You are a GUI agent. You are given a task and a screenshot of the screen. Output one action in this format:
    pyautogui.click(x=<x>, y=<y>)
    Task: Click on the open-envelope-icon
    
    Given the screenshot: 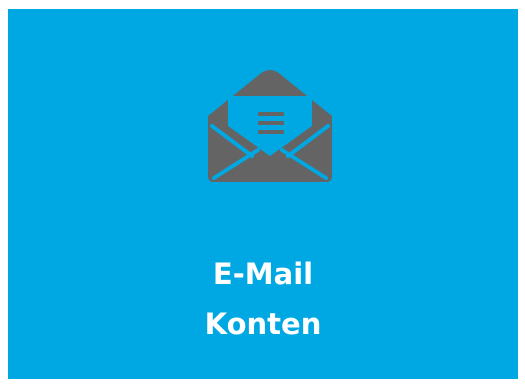 What is the action you would take?
    pyautogui.click(x=270, y=126)
    